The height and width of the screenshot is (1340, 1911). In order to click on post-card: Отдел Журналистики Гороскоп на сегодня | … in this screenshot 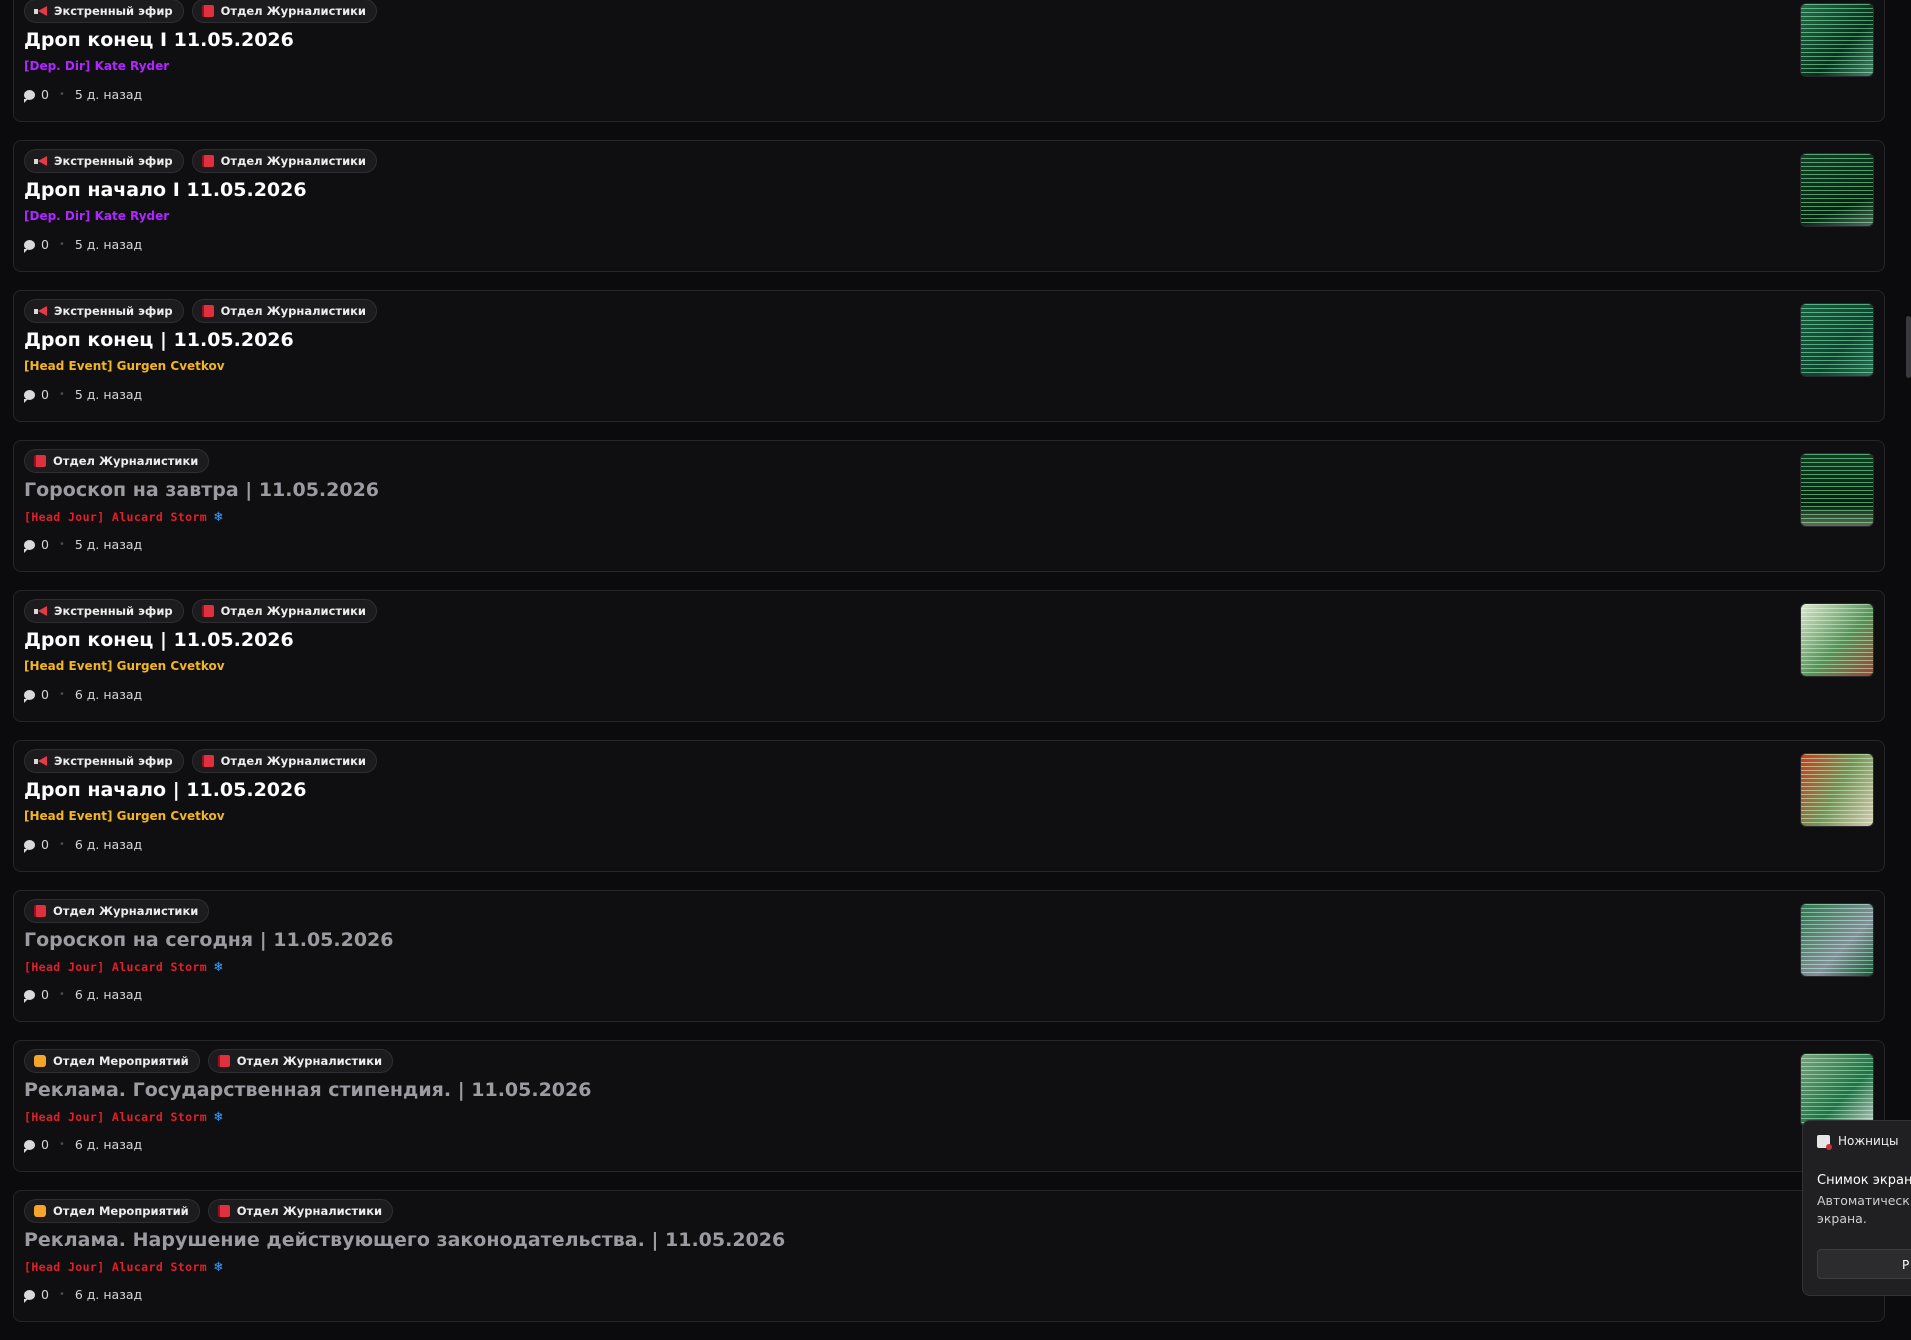, I will do `click(949, 956)`.